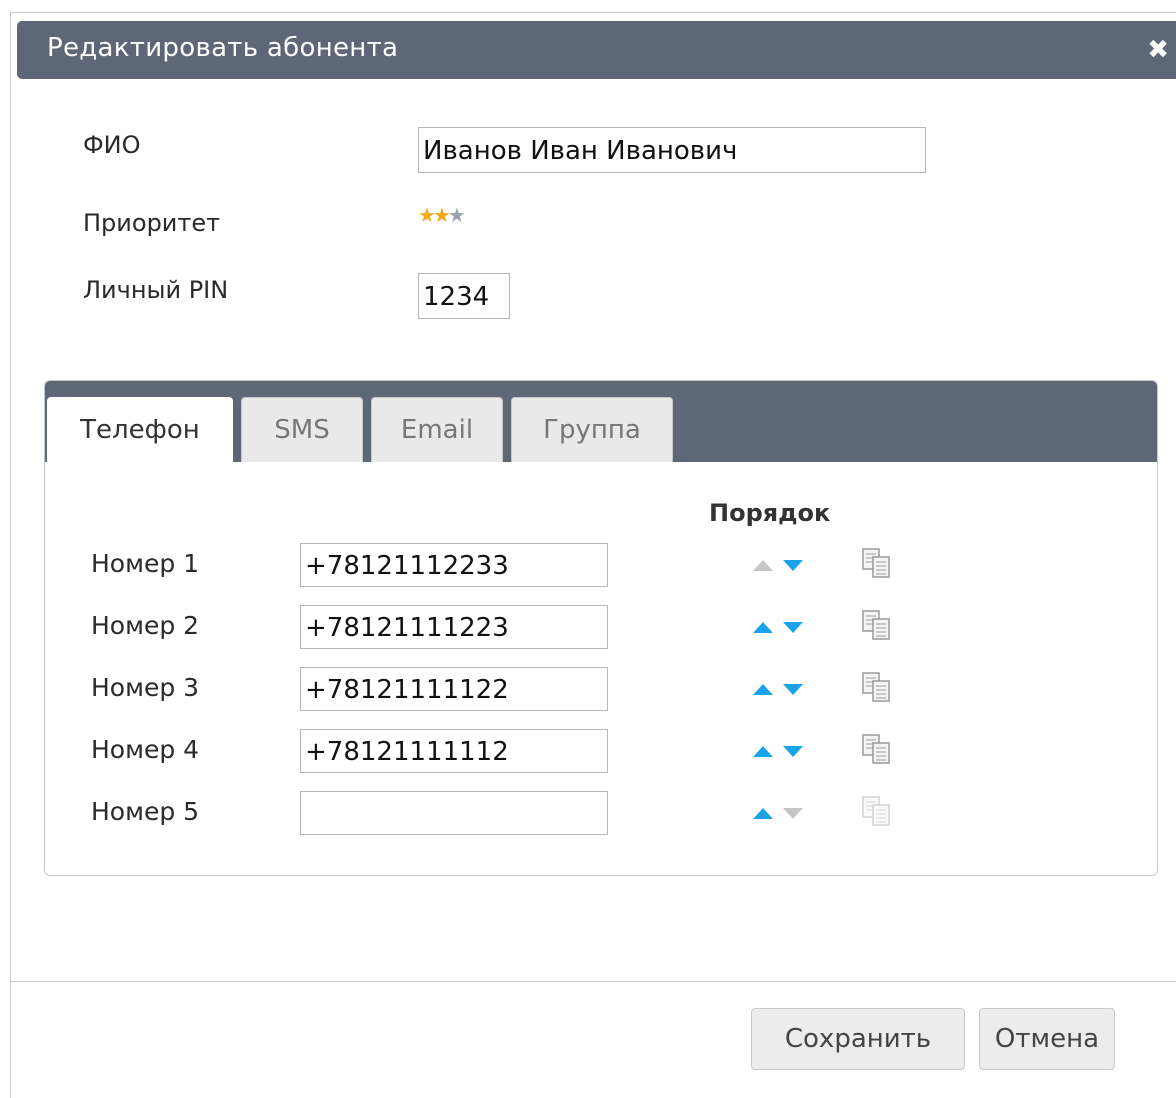  What do you see at coordinates (145, 563) in the screenshot?
I see `phone-number-label: Номер 1` at bounding box center [145, 563].